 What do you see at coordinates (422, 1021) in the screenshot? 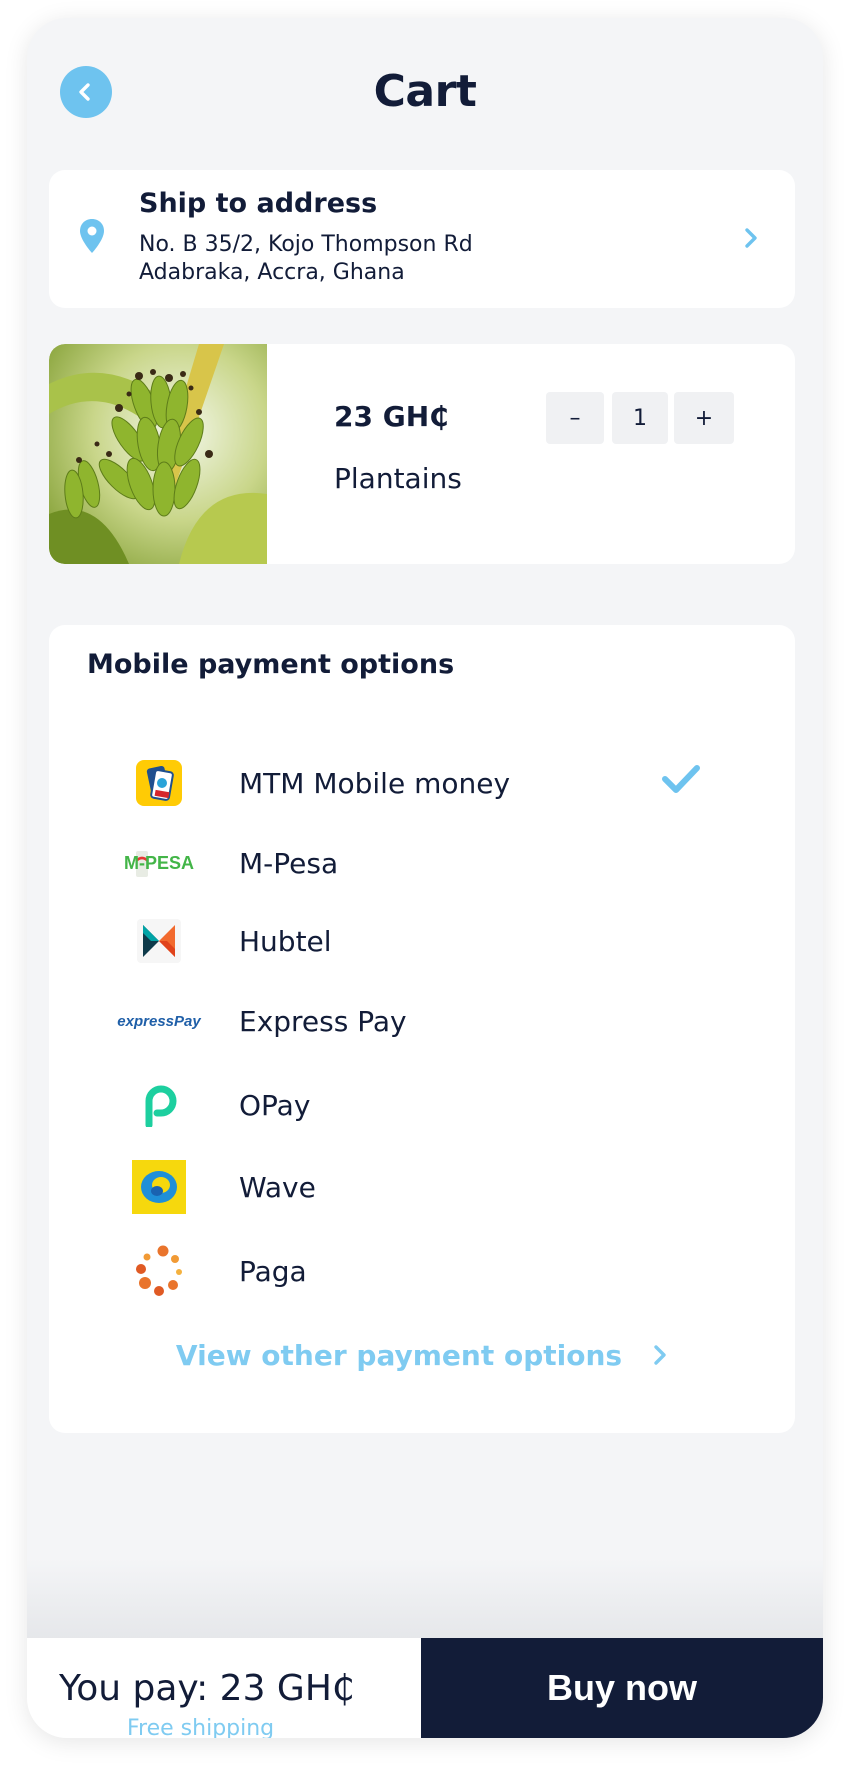
I see `payment-option-expresspay: expressPay Express Pay` at bounding box center [422, 1021].